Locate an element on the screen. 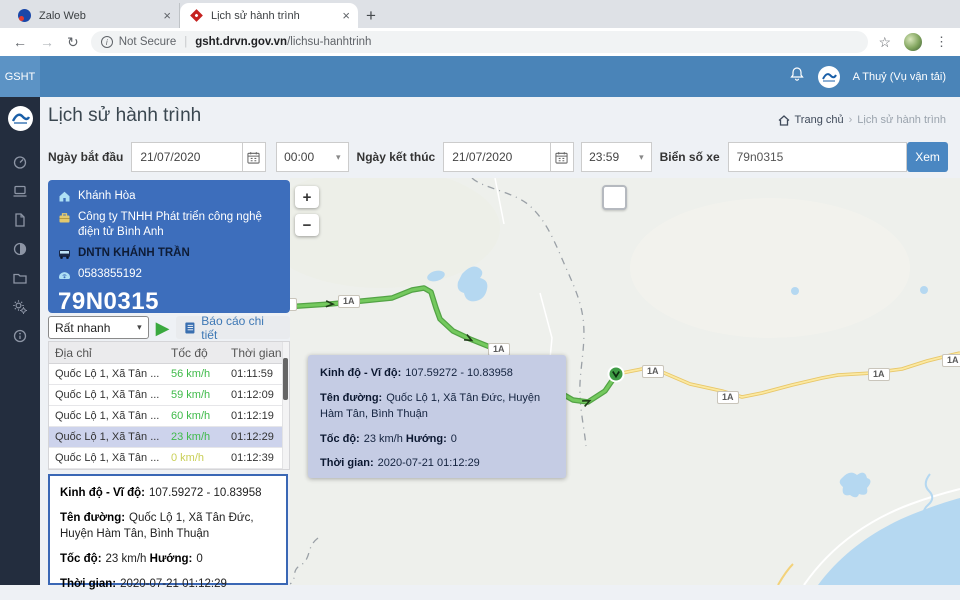 The image size is (960, 600). speed-label: Tốc độ: is located at coordinates (340, 438).